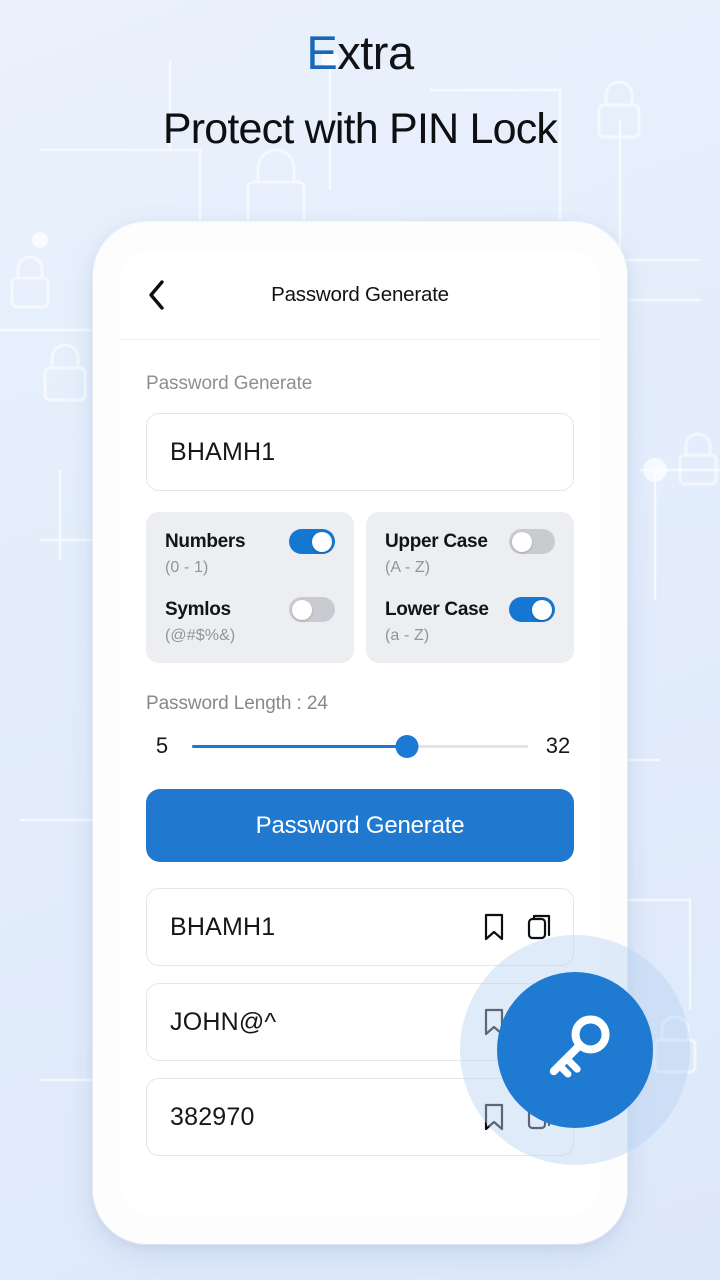  I want to click on option-lower-case-toggle, so click(532, 609).